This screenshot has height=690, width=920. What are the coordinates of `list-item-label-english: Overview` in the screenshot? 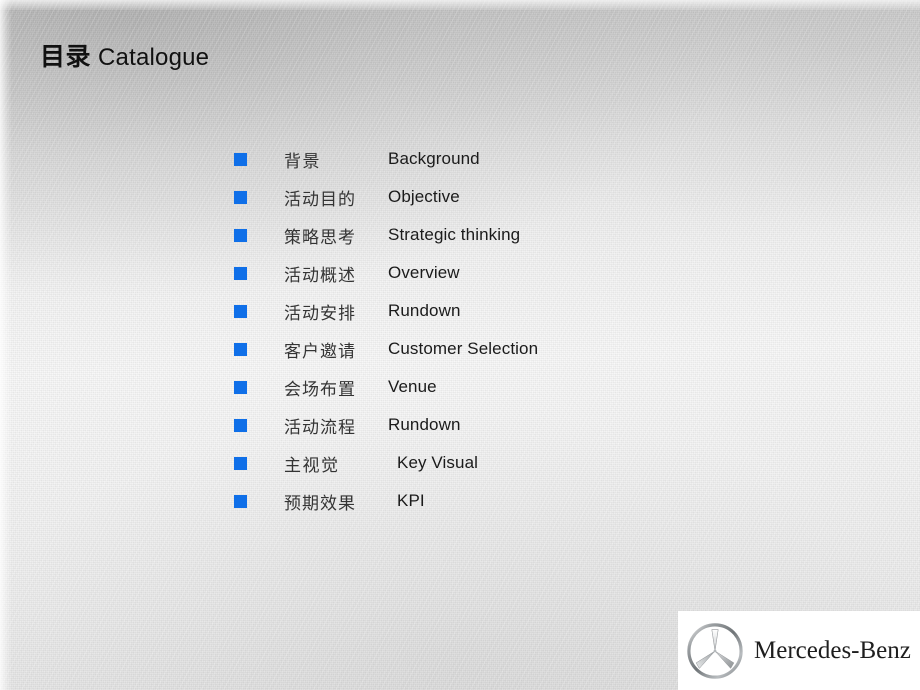 It's located at (424, 272).